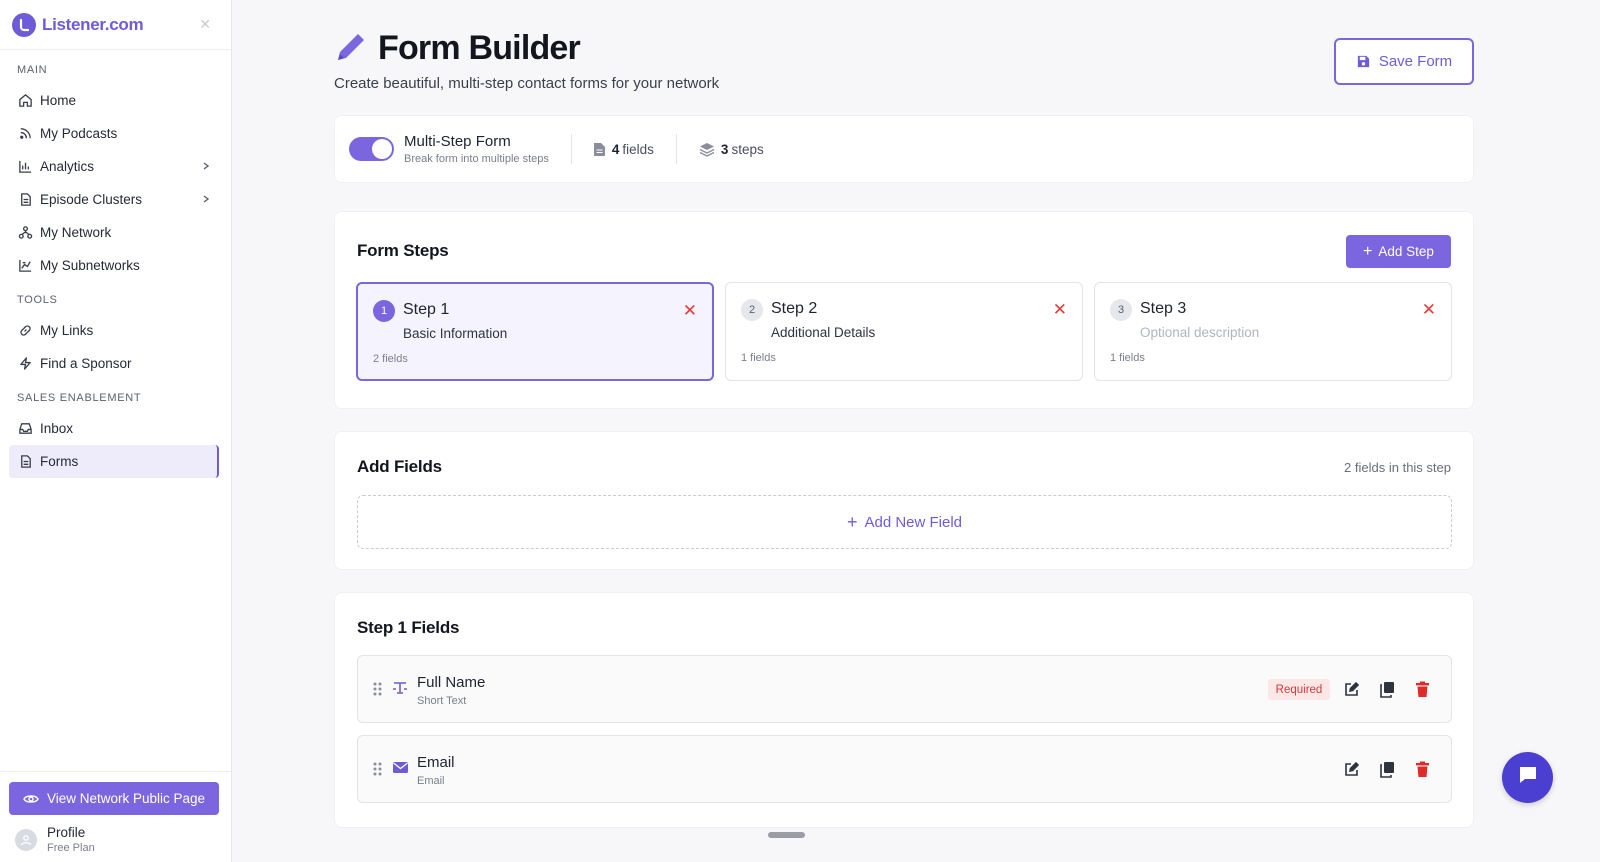  Describe the element at coordinates (615, 149) in the screenshot. I see `fields-count: 4` at that location.